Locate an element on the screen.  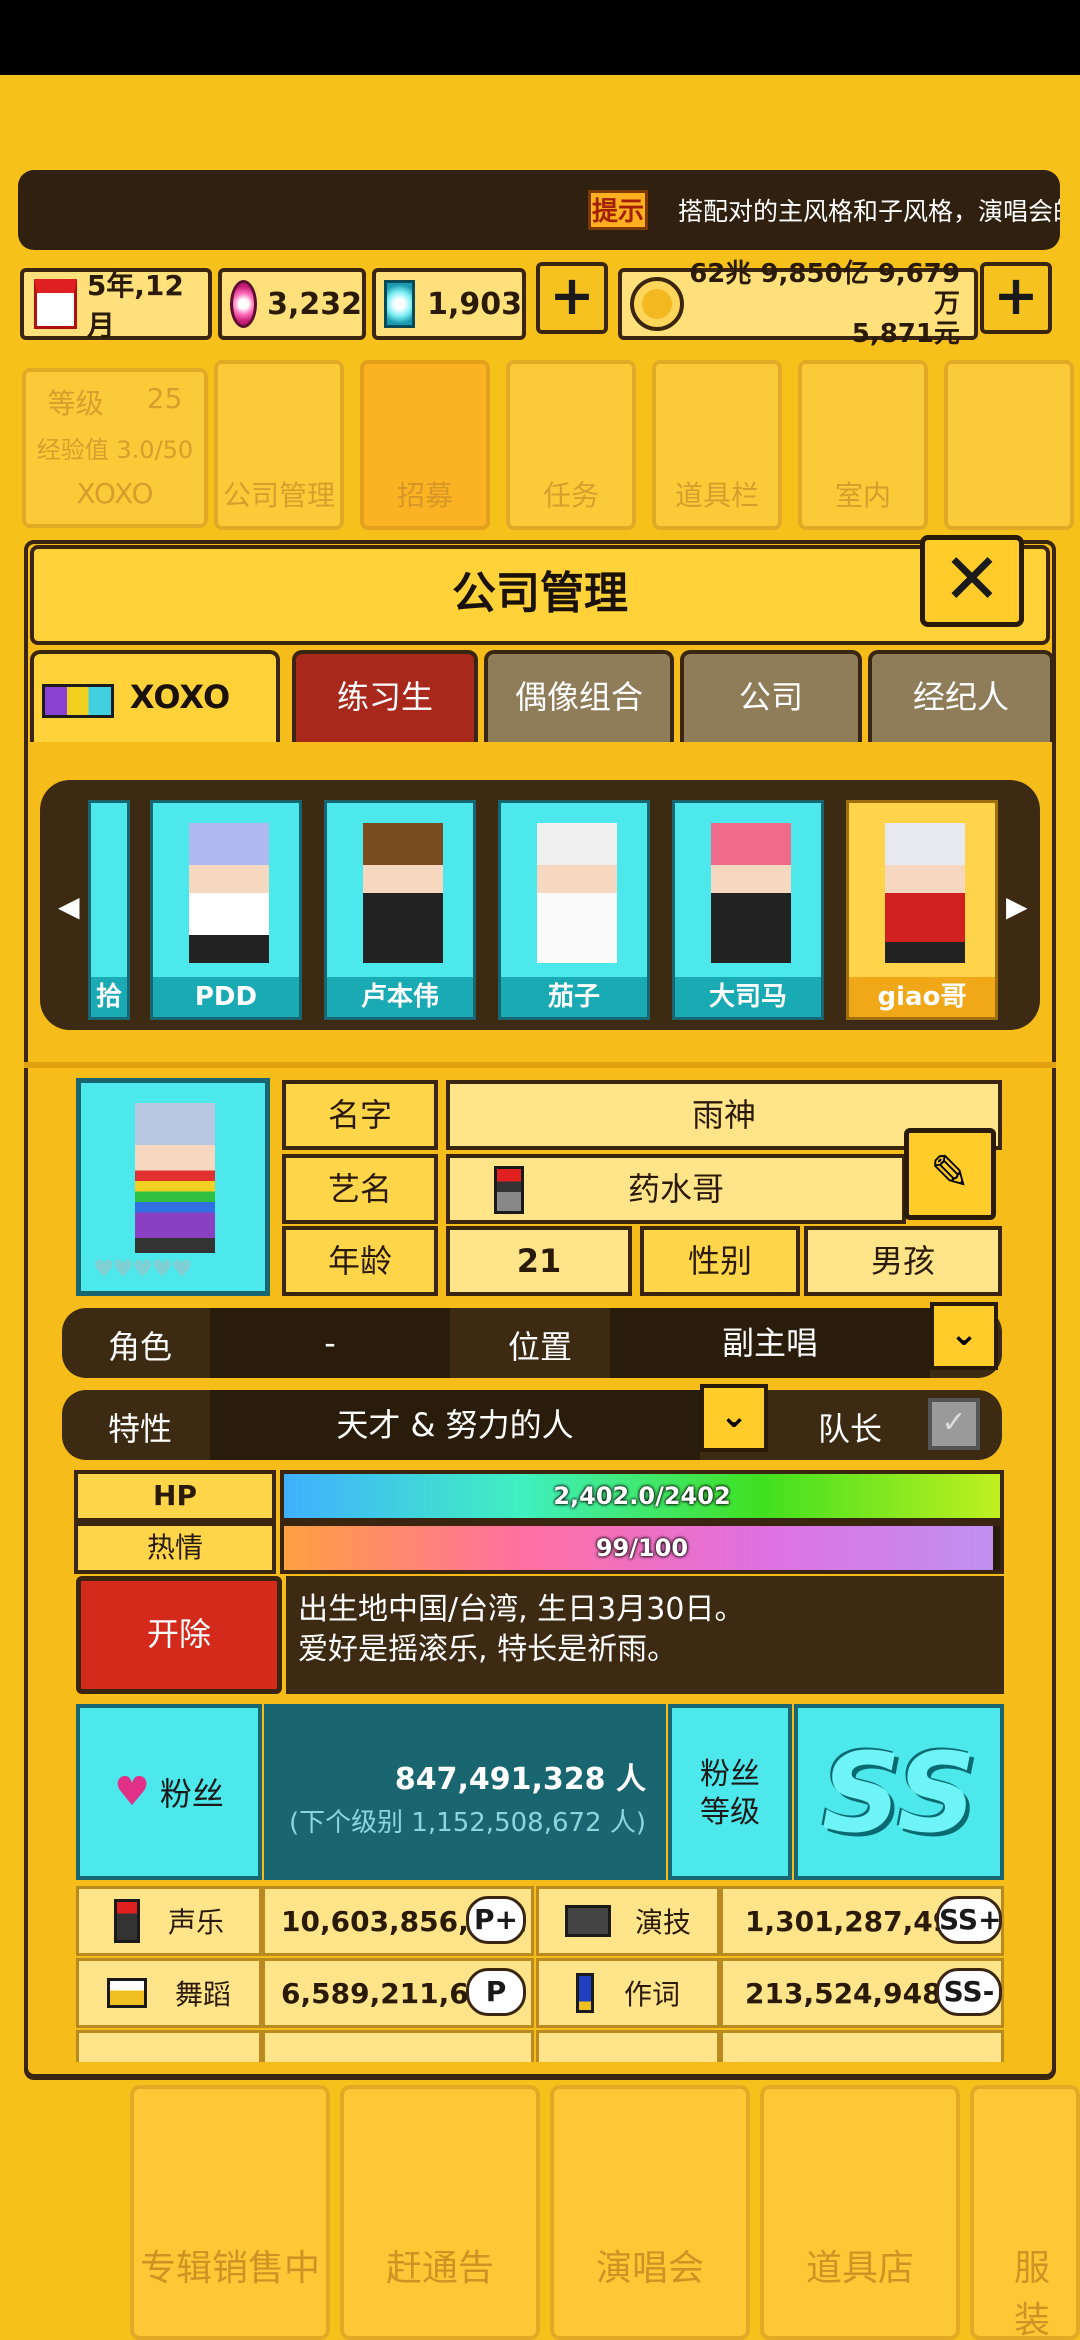
skill-dance-rank: P is located at coordinates (496, 1992).